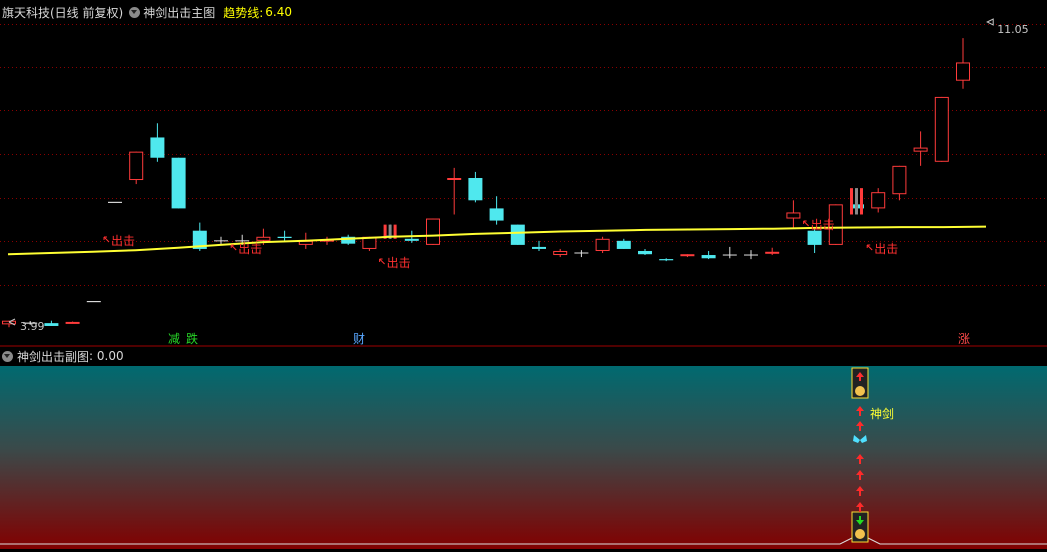 The height and width of the screenshot is (552, 1047). What do you see at coordinates (359, 339) in the screenshot?
I see `hint-marker: 财` at bounding box center [359, 339].